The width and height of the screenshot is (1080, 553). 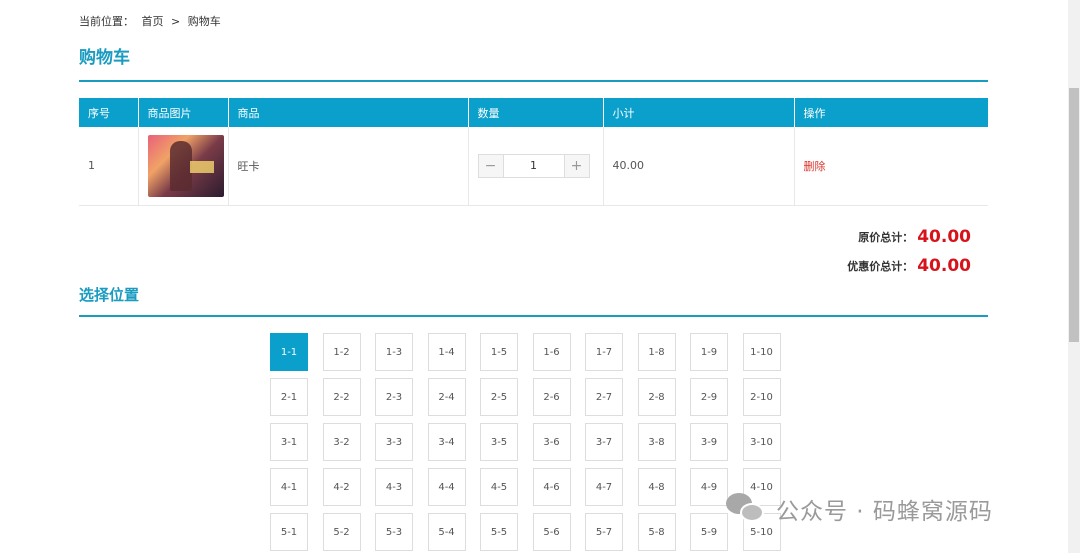 What do you see at coordinates (394, 442) in the screenshot?
I see `seat-button: 3-3` at bounding box center [394, 442].